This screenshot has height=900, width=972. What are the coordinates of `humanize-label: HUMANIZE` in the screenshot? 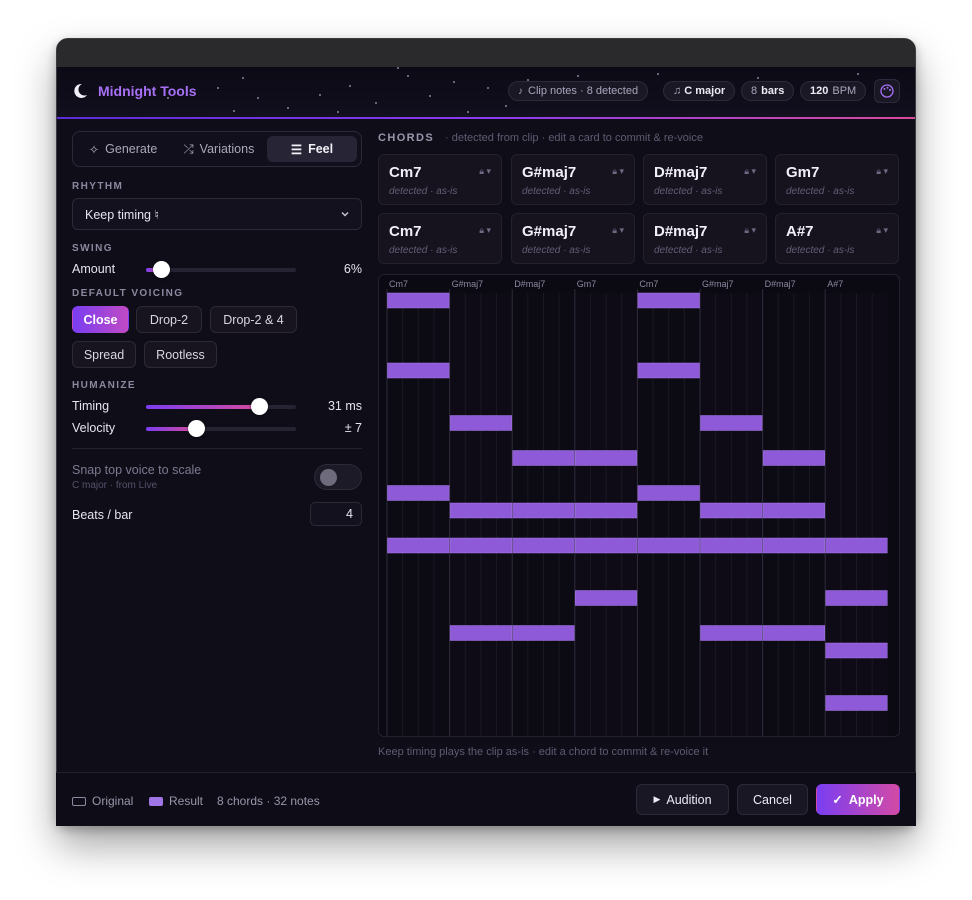 It's located at (104, 385).